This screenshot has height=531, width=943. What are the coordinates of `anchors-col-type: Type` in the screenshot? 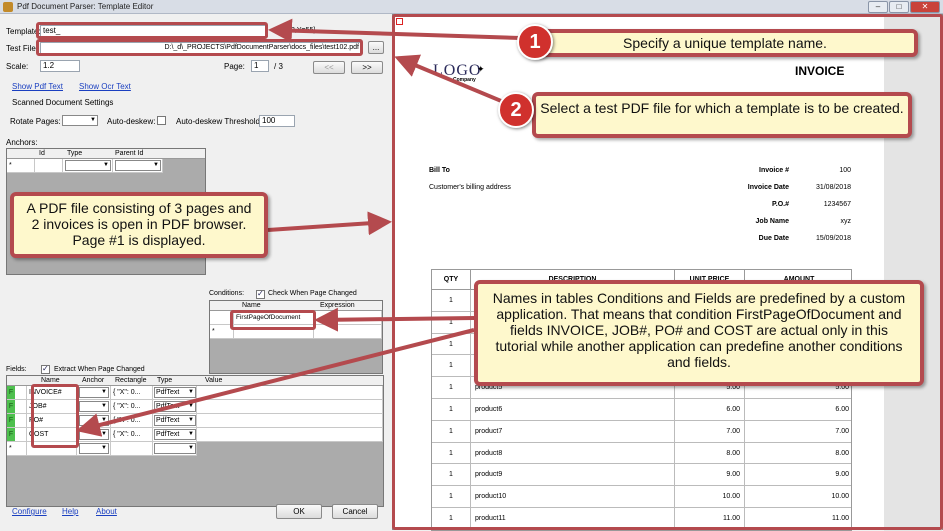 It's located at (75, 153).